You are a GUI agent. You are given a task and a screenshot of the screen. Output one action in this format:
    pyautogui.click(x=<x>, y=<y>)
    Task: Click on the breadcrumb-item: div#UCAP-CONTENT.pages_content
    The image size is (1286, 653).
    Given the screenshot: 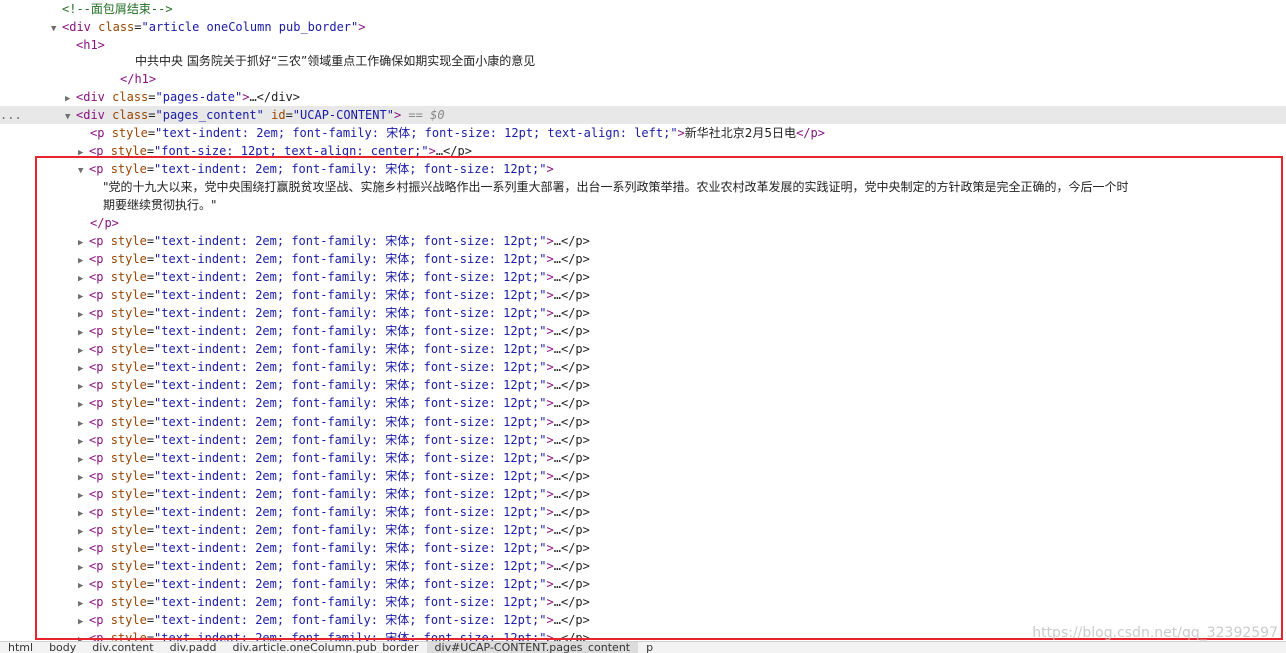 What is the action you would take?
    pyautogui.click(x=532, y=647)
    